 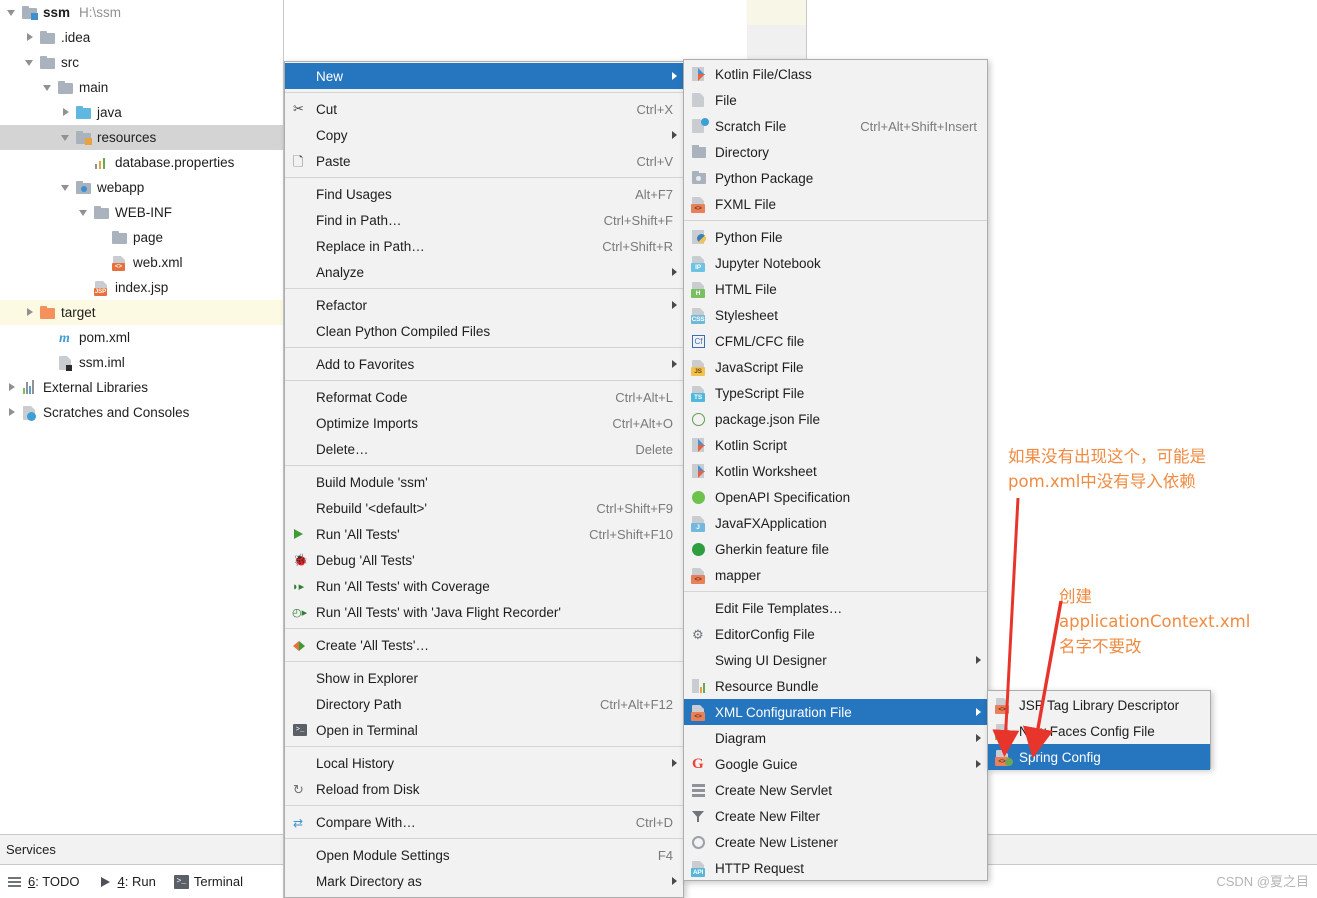 I want to click on tree-node-webapp: webapp, so click(x=141, y=187).